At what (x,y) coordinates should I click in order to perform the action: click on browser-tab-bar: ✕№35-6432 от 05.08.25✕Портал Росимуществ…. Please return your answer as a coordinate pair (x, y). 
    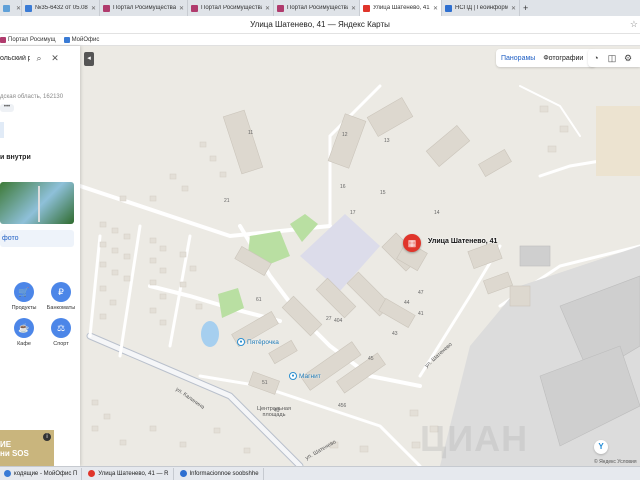
    Looking at the image, I should click on (320, 8).